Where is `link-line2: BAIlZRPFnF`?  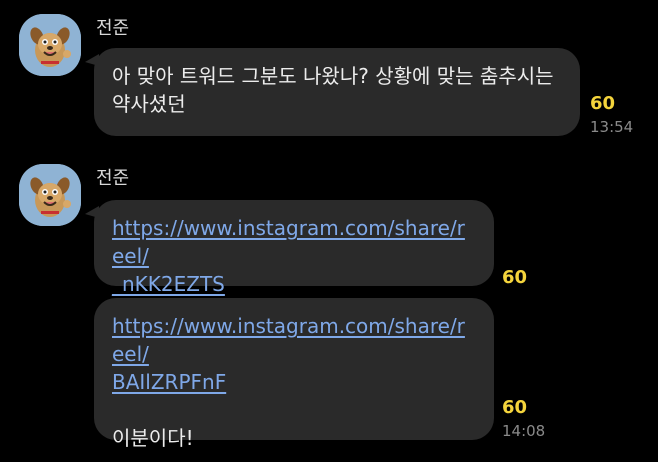 link-line2: BAIlZRPFnF is located at coordinates (169, 382).